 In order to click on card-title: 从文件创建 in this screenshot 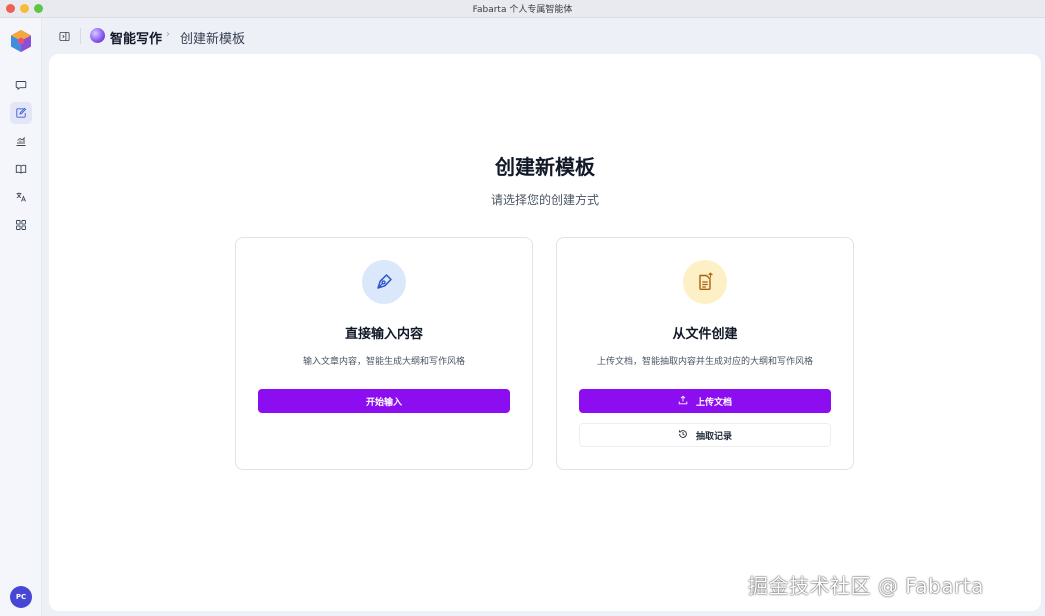, I will do `click(705, 334)`.